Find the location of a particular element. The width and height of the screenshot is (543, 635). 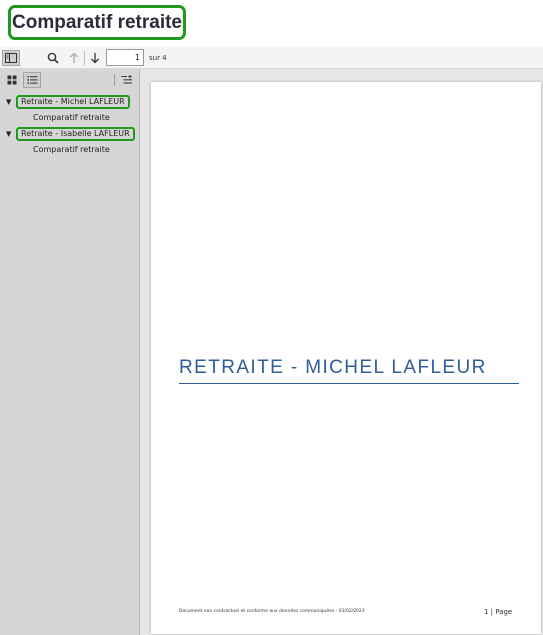

thumbnails-grid-icon is located at coordinates (12, 80).